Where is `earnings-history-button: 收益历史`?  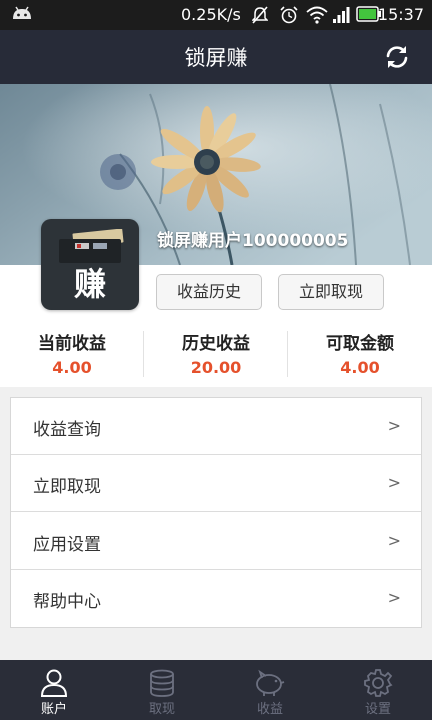 earnings-history-button: 收益历史 is located at coordinates (209, 292).